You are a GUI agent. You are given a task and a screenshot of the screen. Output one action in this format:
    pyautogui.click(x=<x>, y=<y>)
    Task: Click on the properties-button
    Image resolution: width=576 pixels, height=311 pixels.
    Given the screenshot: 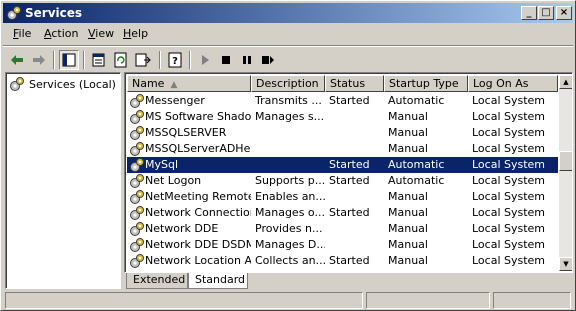 What is the action you would take?
    pyautogui.click(x=99, y=60)
    